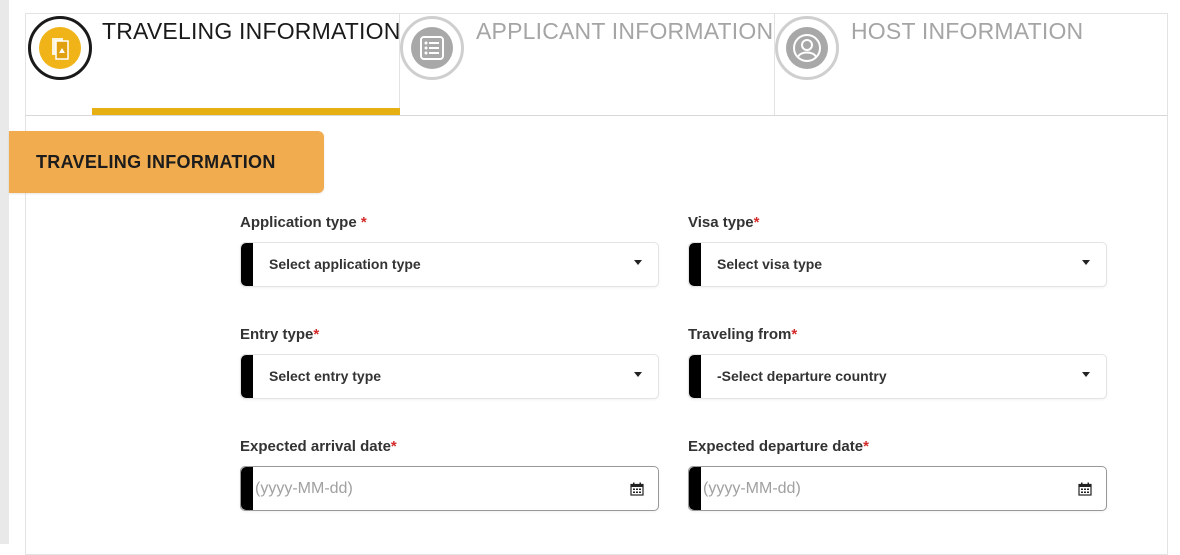 The width and height of the screenshot is (1180, 555). I want to click on arrival-date-field: Expected arrival date*, so click(449, 474).